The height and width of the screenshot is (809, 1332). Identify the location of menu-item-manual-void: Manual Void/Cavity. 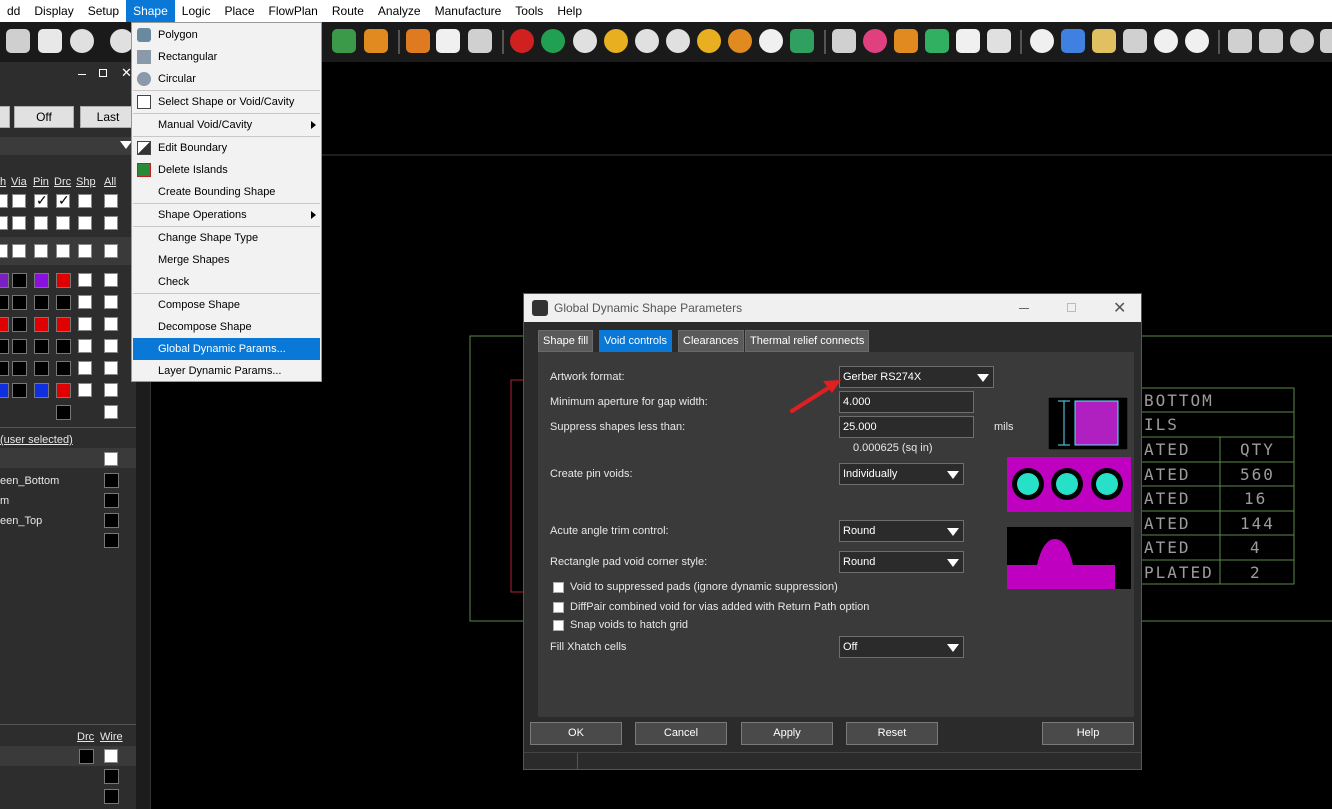
(226, 125).